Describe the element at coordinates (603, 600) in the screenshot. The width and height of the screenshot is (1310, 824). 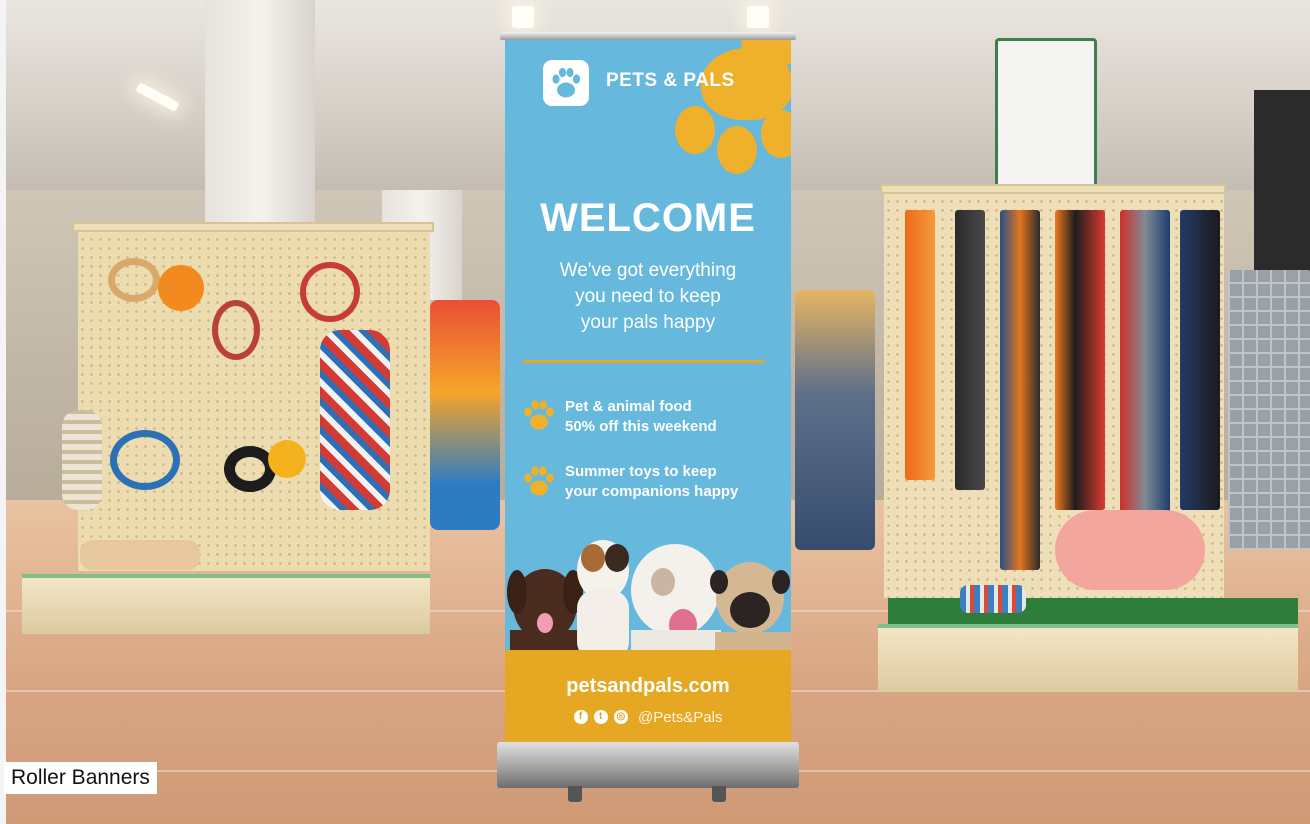
I see `puppy-white` at that location.